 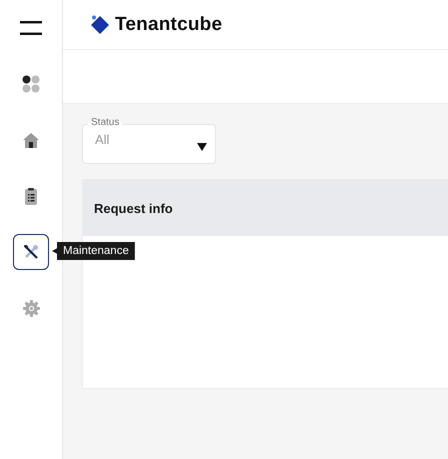 I want to click on nav-button, so click(x=31, y=252).